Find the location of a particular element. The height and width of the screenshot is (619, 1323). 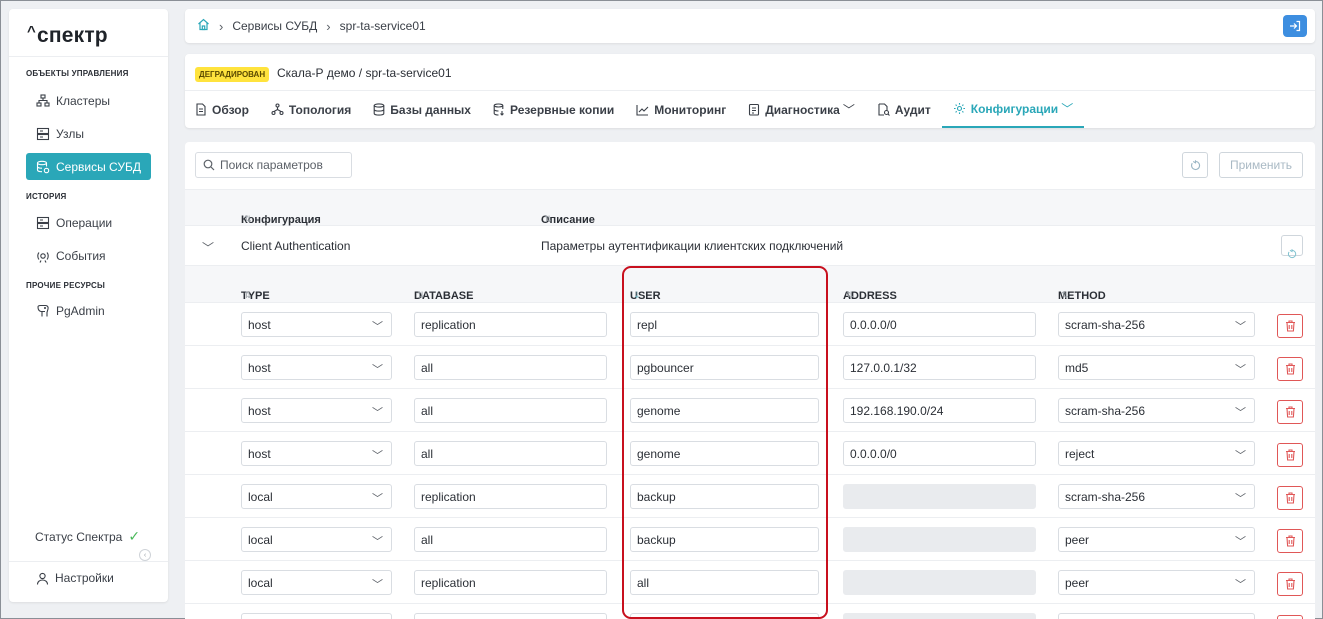

tab-topology: Топология is located at coordinates (311, 109).